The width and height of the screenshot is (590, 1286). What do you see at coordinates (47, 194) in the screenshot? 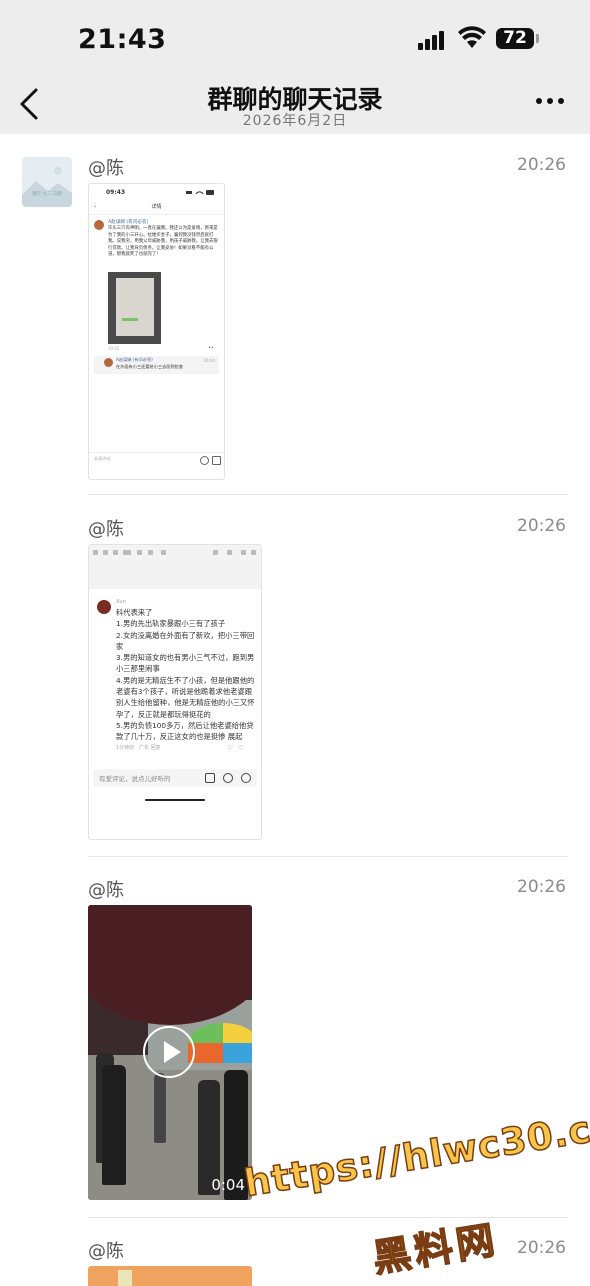
I see `avatar-caption: 银行 九二·马鹿` at bounding box center [47, 194].